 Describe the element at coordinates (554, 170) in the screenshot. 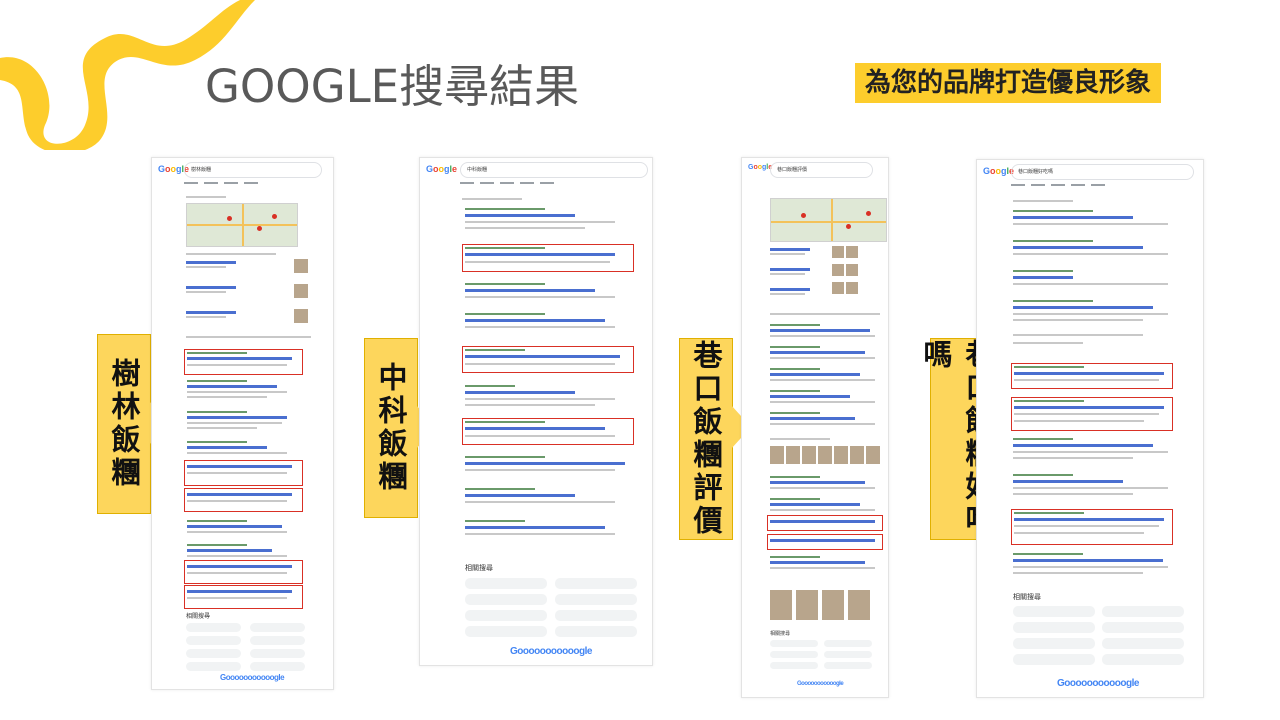

I see `search-input: 中科飯糰` at that location.